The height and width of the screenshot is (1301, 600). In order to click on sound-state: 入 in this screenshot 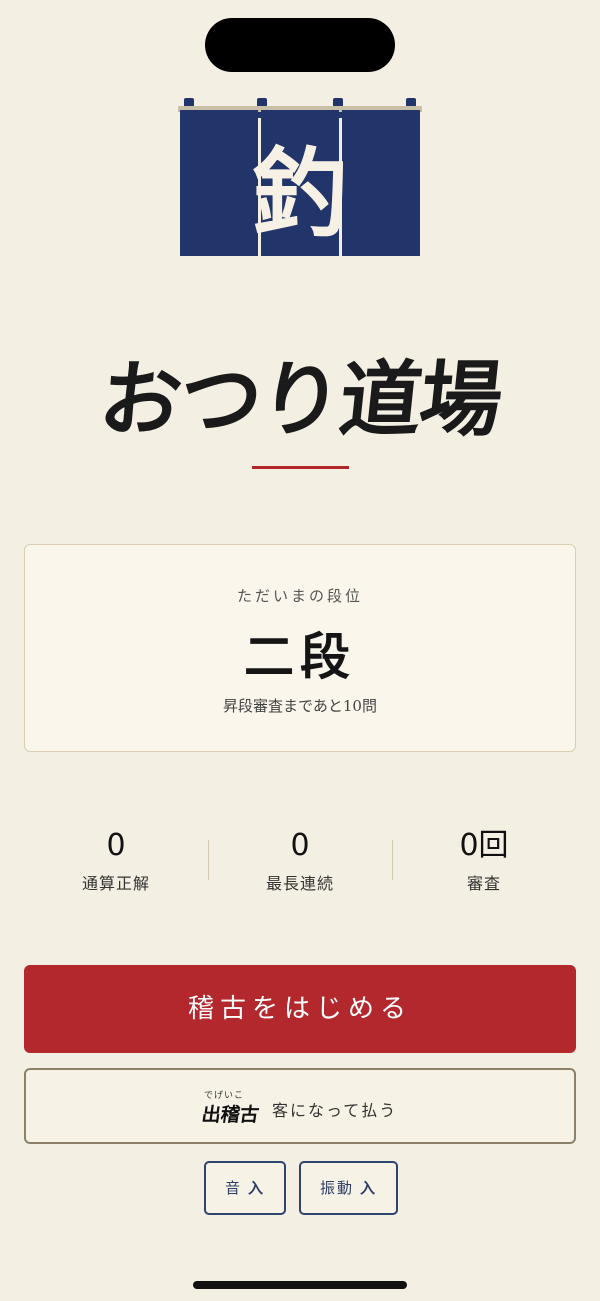, I will do `click(257, 1188)`.